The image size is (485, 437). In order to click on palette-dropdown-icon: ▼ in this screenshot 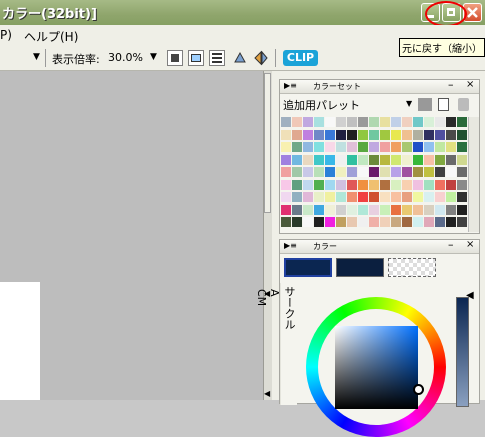, I will do `click(409, 103)`.